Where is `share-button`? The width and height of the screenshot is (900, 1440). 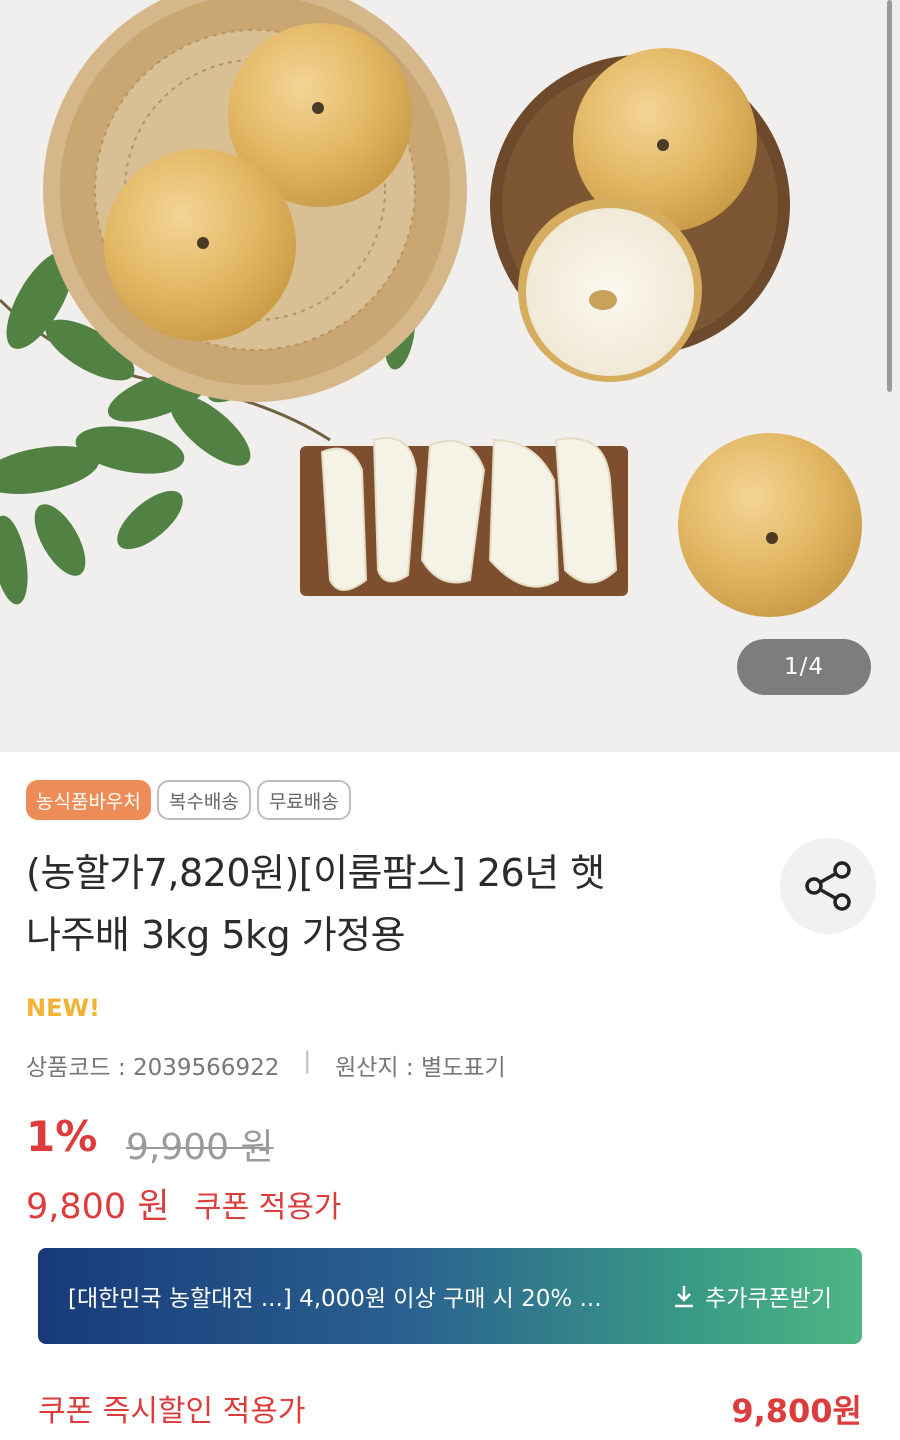
share-button is located at coordinates (828, 886).